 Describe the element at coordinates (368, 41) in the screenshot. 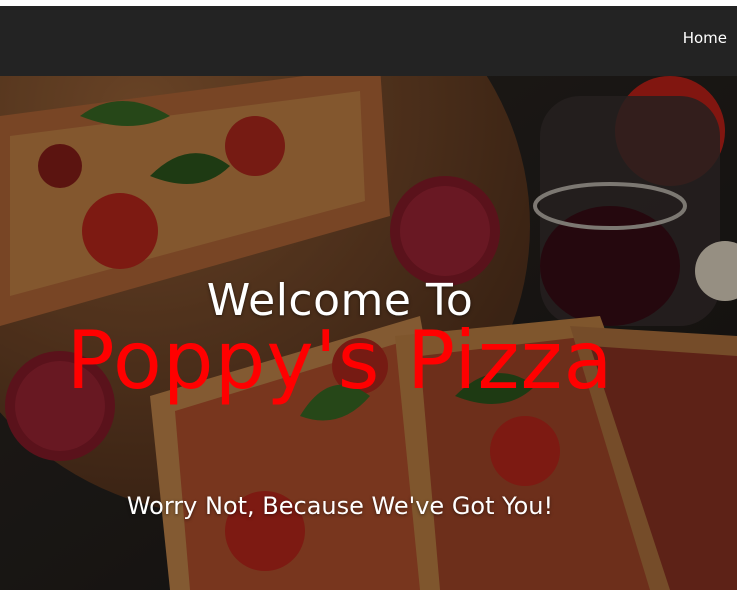

I see `navbar: Home` at that location.